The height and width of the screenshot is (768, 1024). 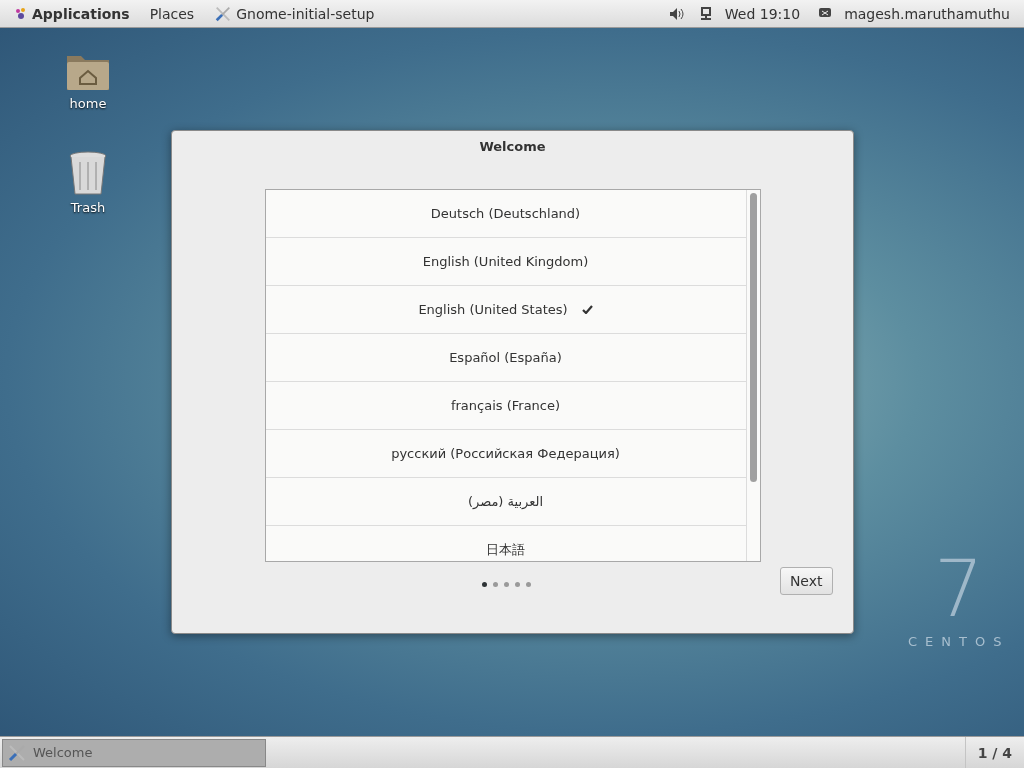 I want to click on language-row: English (United States), so click(x=505, y=310).